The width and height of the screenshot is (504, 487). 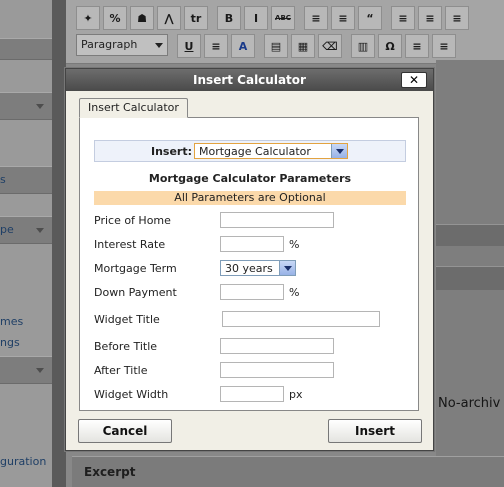 What do you see at coordinates (133, 108) in the screenshot?
I see `tab-insert-calculator: Insert Calculator` at bounding box center [133, 108].